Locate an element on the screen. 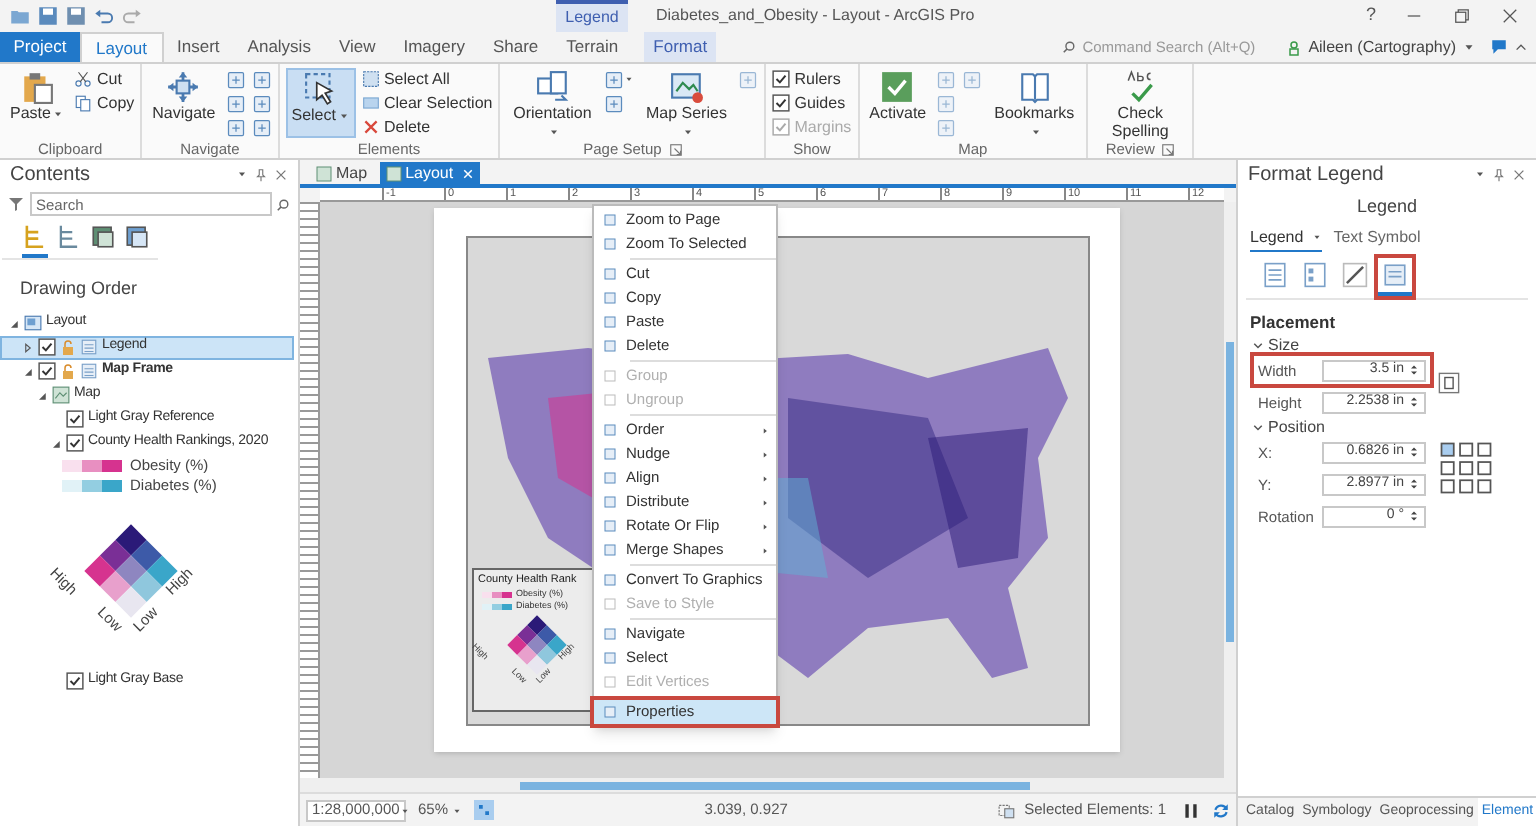 This screenshot has width=1536, height=826. tool-icon is located at coordinates (235, 79).